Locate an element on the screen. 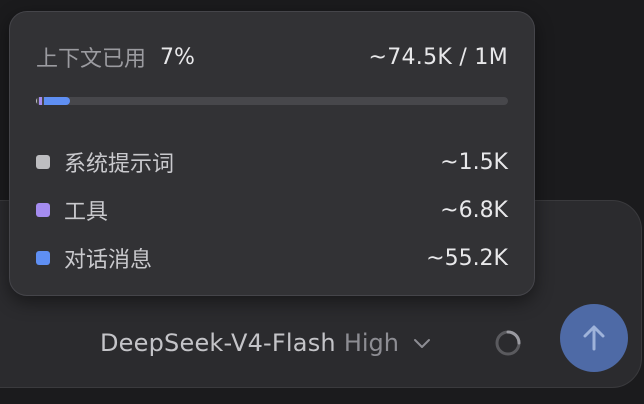 The width and height of the screenshot is (644, 404). model-selector: DeepSeek-V4-Flash High is located at coordinates (266, 343).